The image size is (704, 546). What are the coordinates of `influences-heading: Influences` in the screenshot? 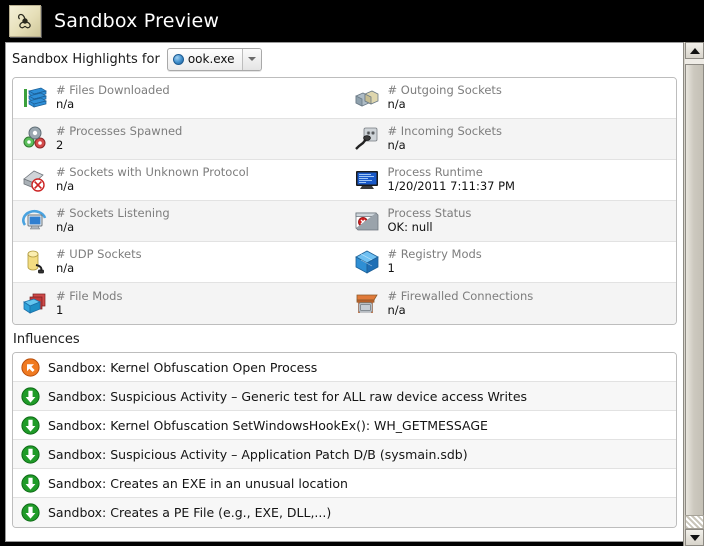 It's located at (46, 339).